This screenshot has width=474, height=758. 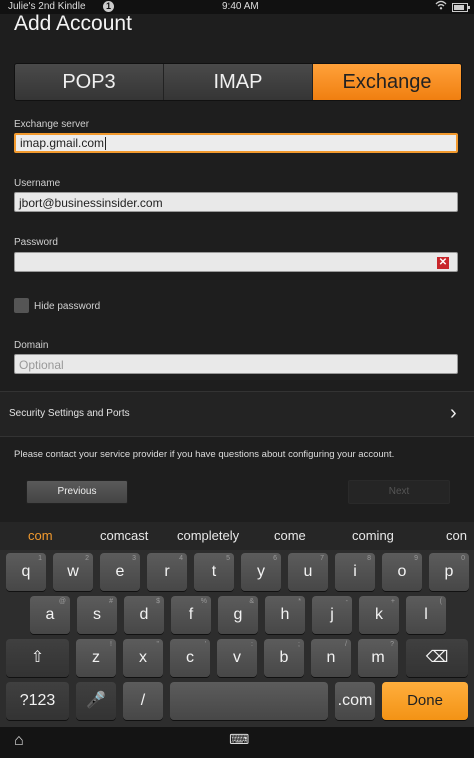 I want to click on nav-bar: ⌂ ⌨, so click(x=237, y=742).